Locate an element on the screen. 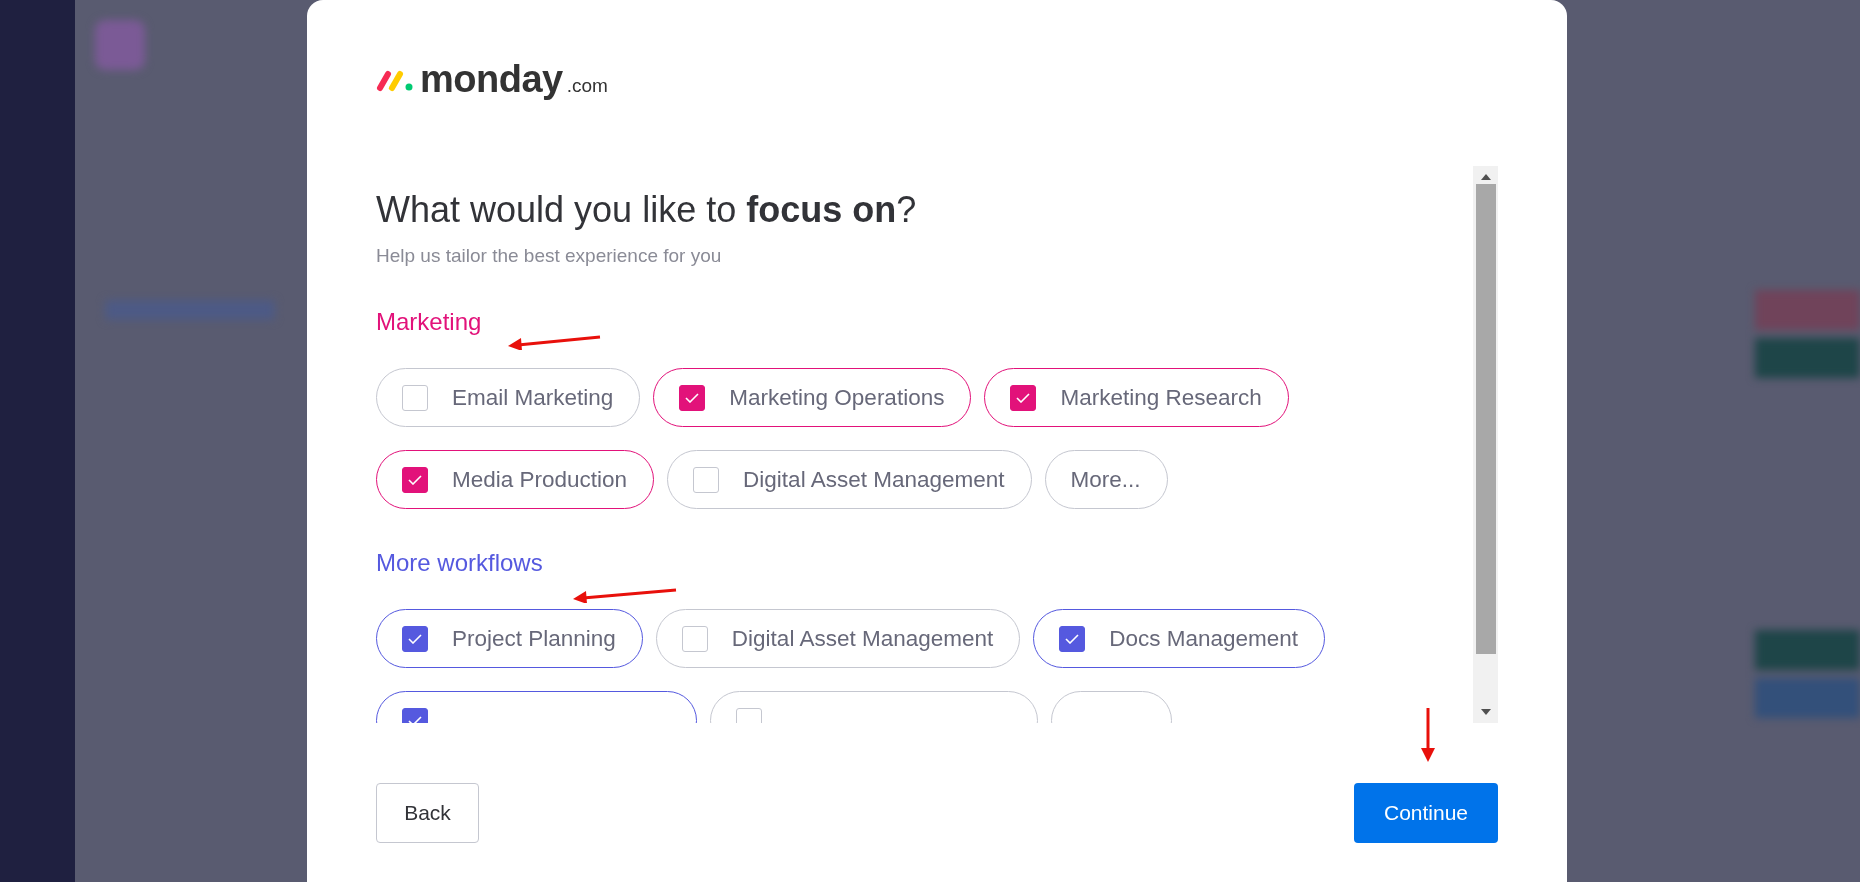 The image size is (1860, 882). section-title: Marketing is located at coordinates (429, 322).